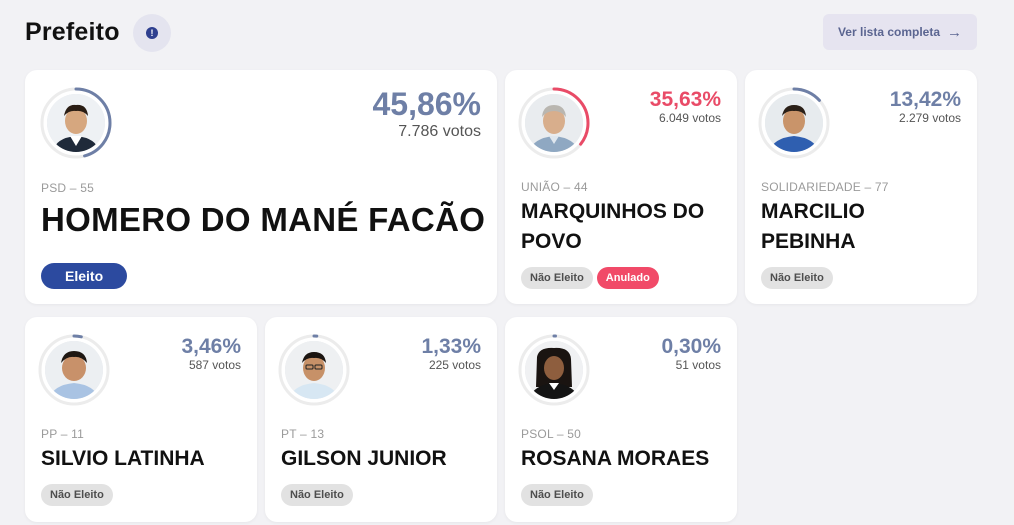  I want to click on candidate-name: GILSON JUNIOR, so click(364, 458).